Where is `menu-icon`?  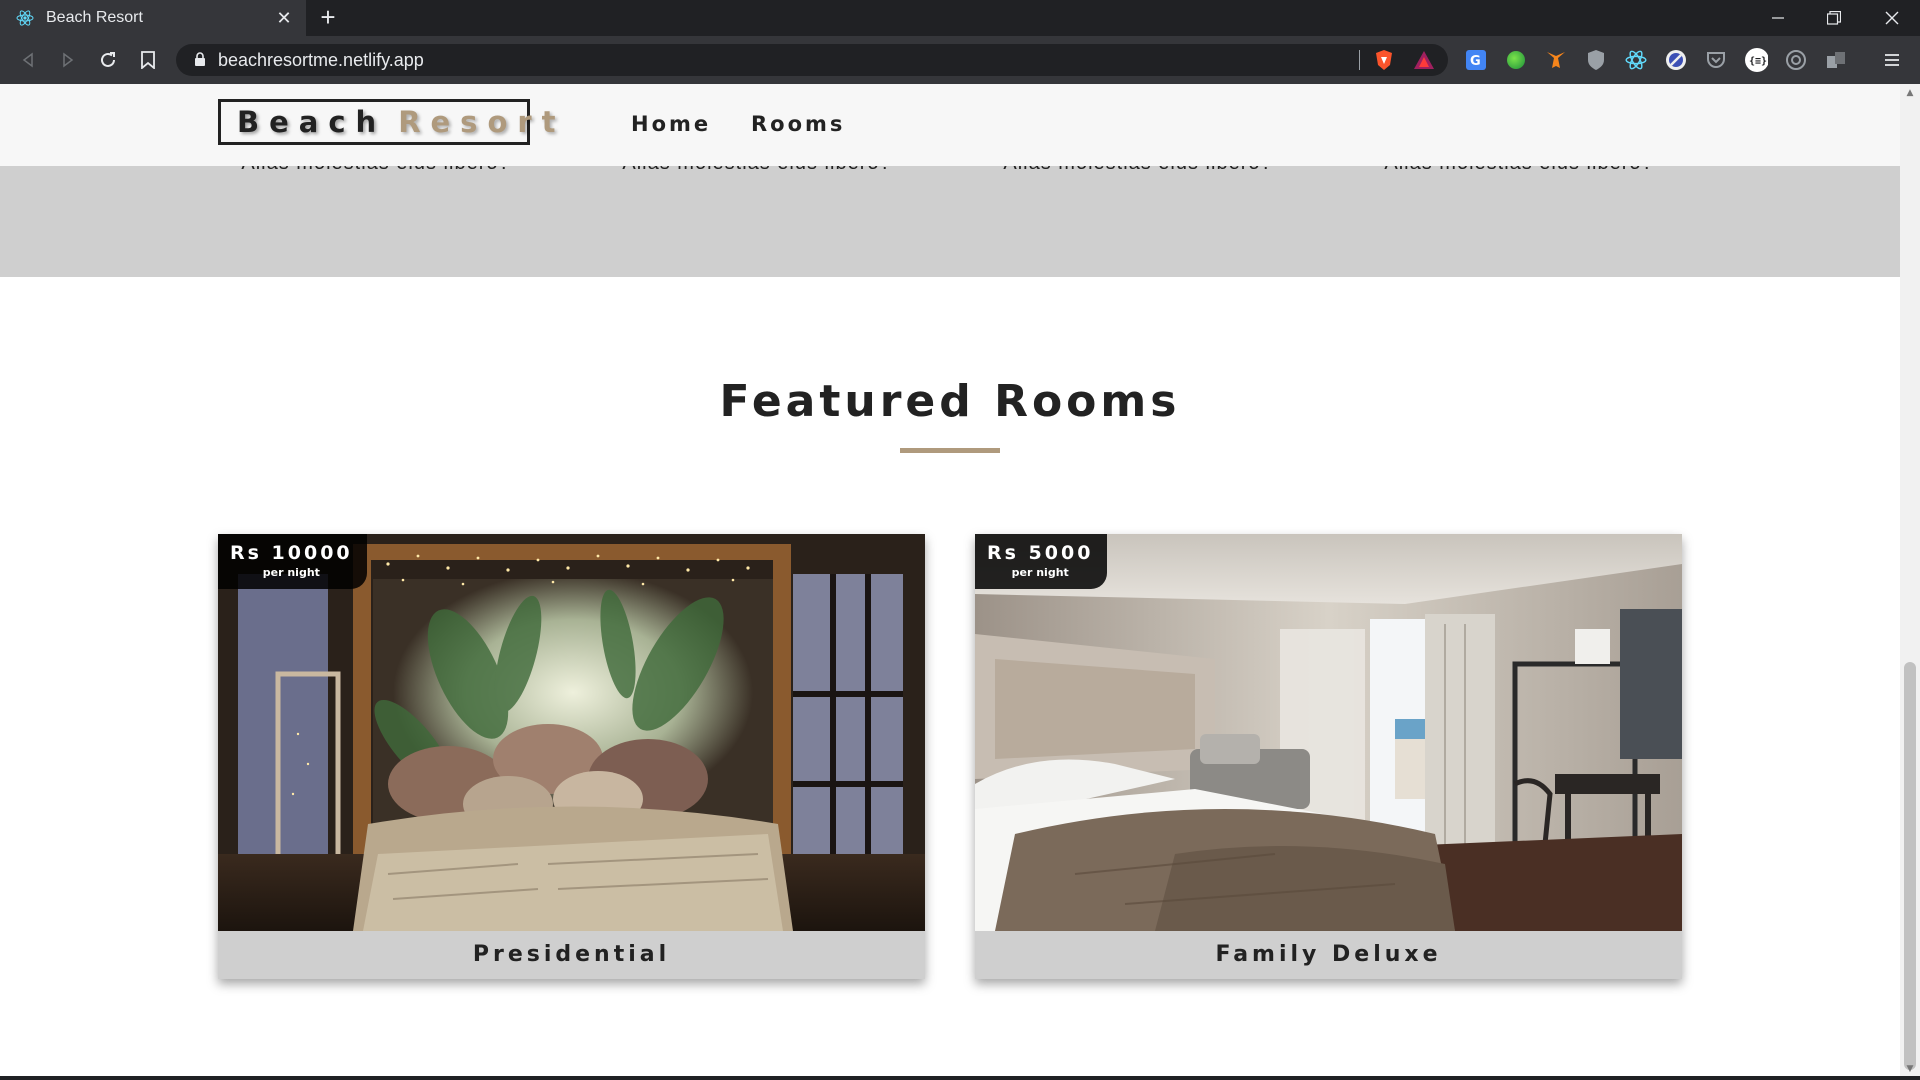 menu-icon is located at coordinates (1892, 60).